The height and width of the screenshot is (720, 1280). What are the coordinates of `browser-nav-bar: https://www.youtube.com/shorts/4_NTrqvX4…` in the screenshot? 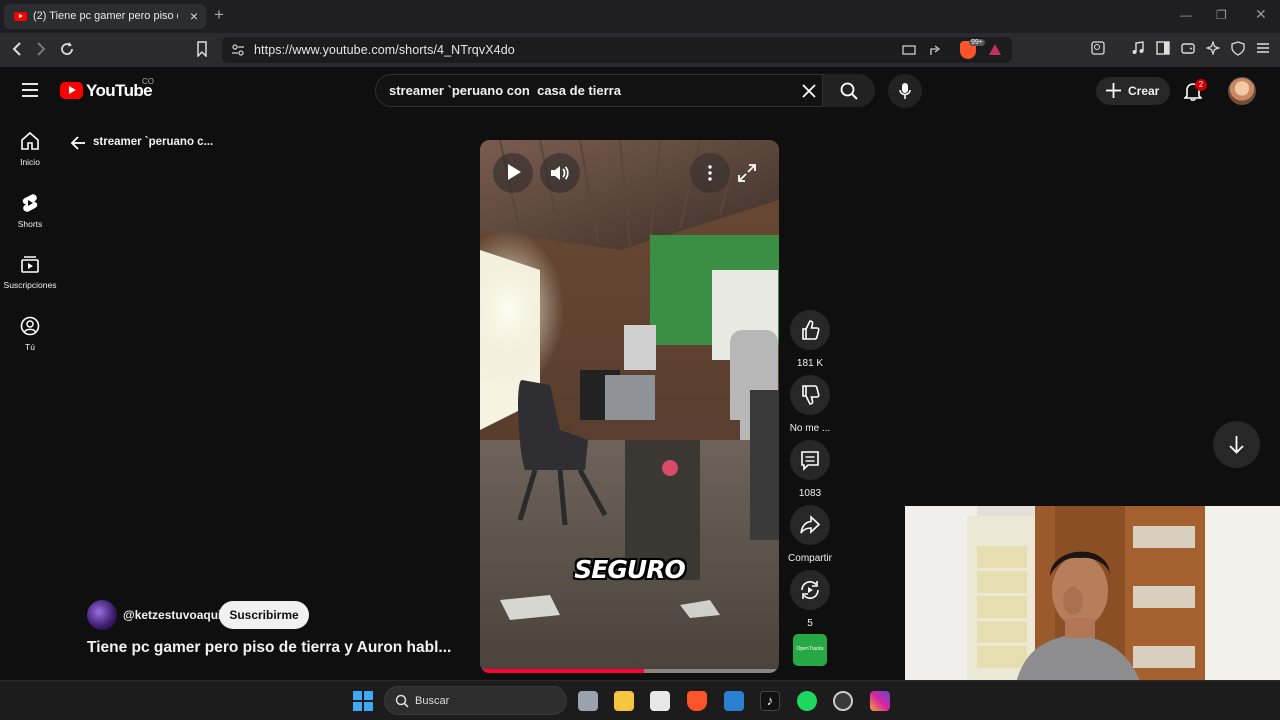 It's located at (640, 50).